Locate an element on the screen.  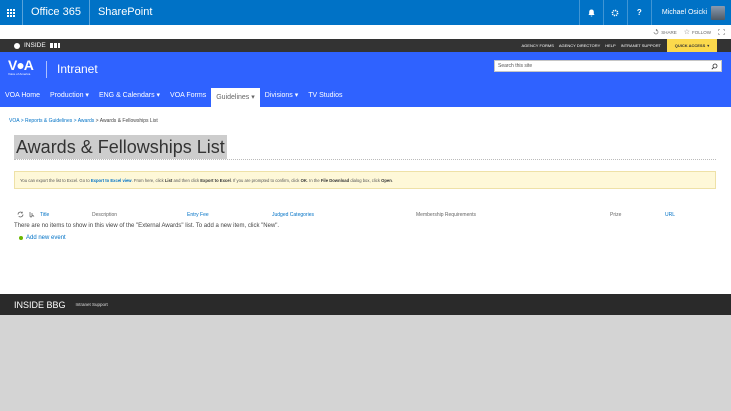
add-new-event-link: Add new event is located at coordinates (42, 238).